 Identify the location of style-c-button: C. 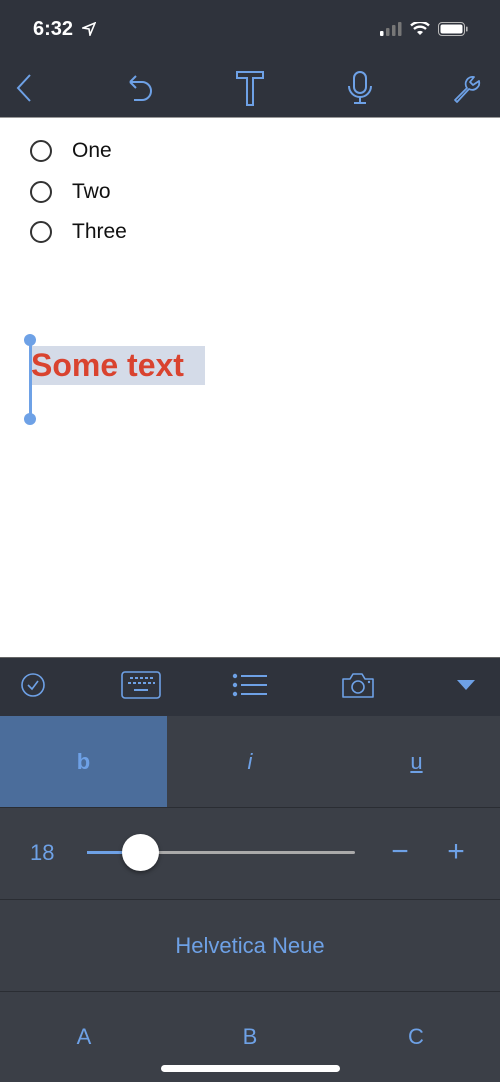
(416, 1037).